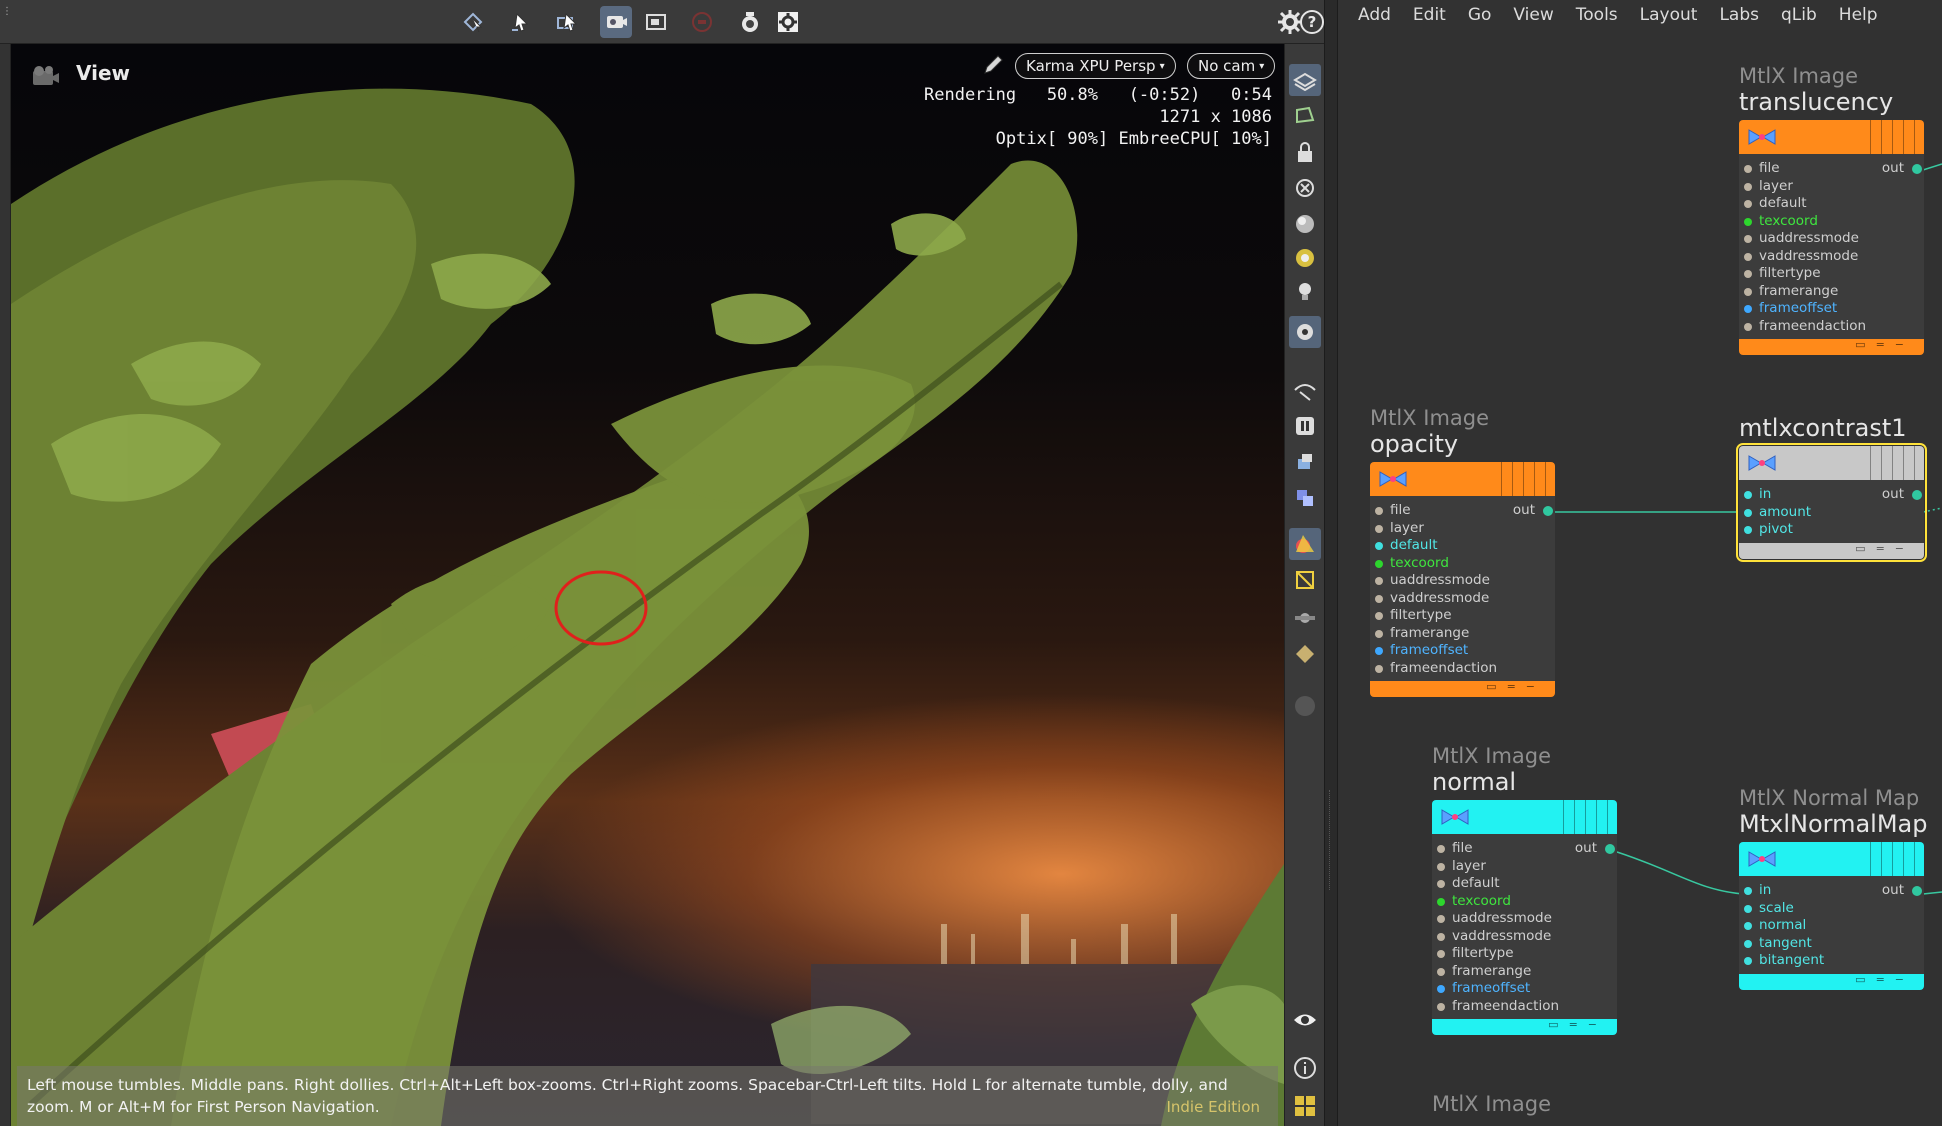 This screenshot has height=1126, width=1942. Describe the element at coordinates (1524, 782) in the screenshot. I see `node-name: normal` at that location.